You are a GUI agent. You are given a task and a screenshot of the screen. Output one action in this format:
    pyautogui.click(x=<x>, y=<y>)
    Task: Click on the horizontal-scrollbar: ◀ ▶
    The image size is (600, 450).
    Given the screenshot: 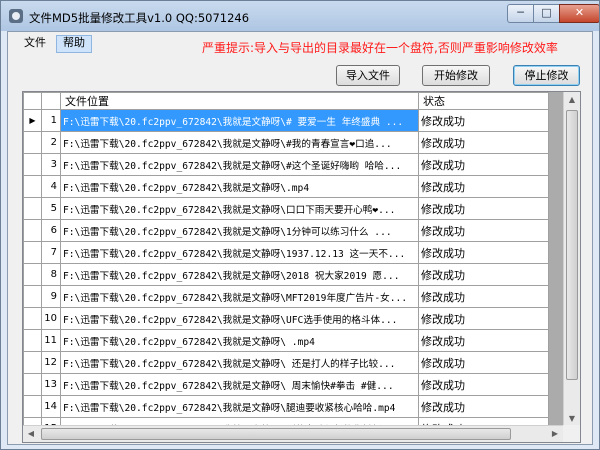 What is the action you would take?
    pyautogui.click(x=293, y=433)
    